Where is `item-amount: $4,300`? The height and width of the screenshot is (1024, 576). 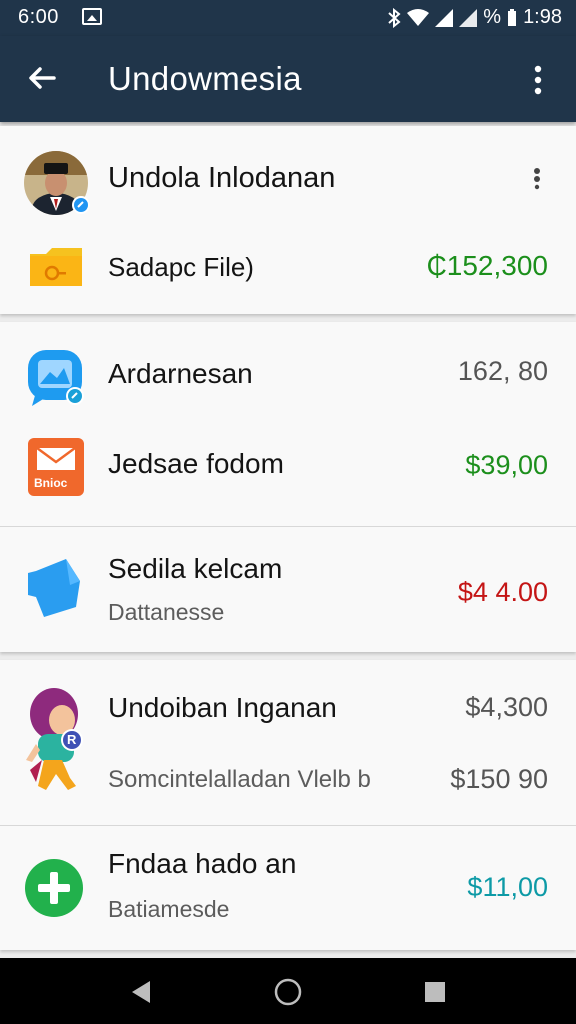 item-amount: $4,300 is located at coordinates (506, 707).